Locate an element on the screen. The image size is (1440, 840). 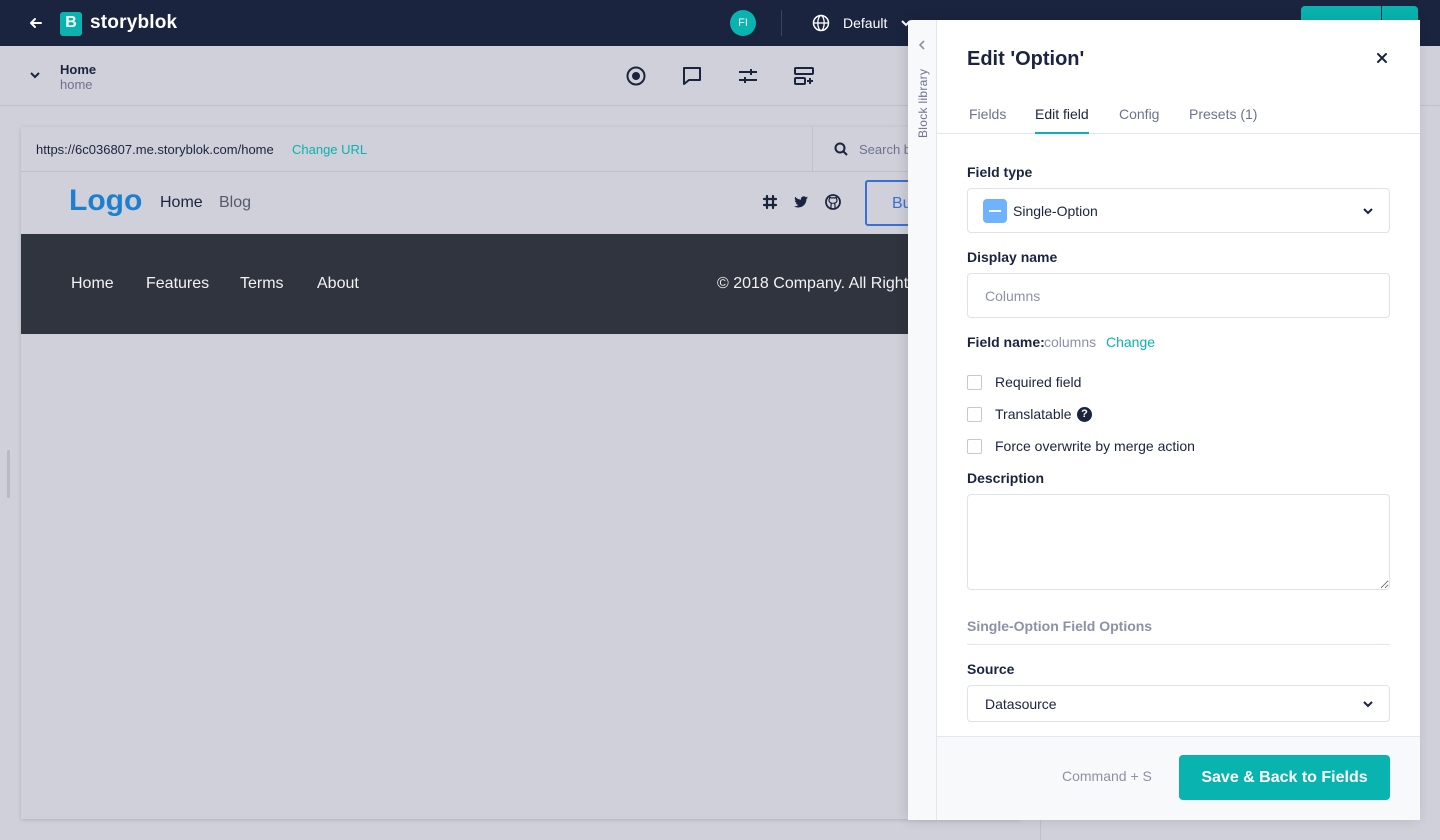
arrow-left-icon is located at coordinates (36, 23).